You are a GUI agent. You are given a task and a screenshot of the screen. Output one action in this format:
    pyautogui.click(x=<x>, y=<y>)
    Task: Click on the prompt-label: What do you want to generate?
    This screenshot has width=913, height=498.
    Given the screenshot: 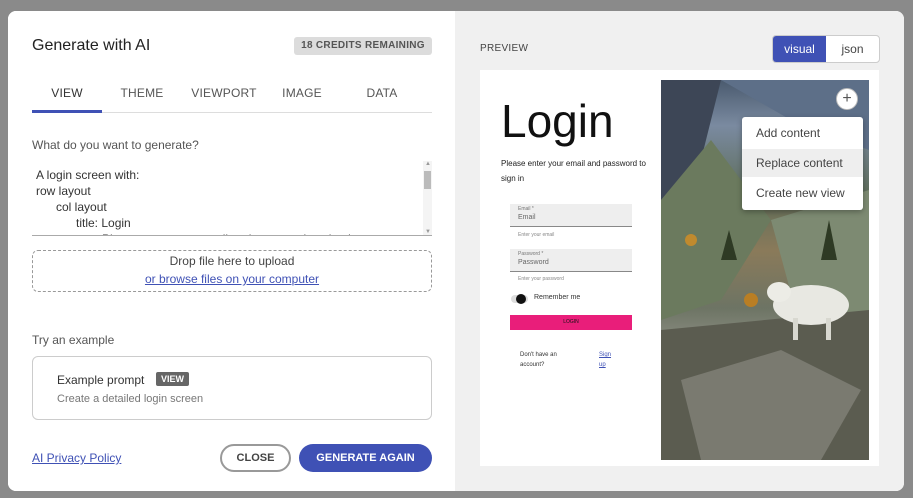 What is the action you would take?
    pyautogui.click(x=115, y=145)
    